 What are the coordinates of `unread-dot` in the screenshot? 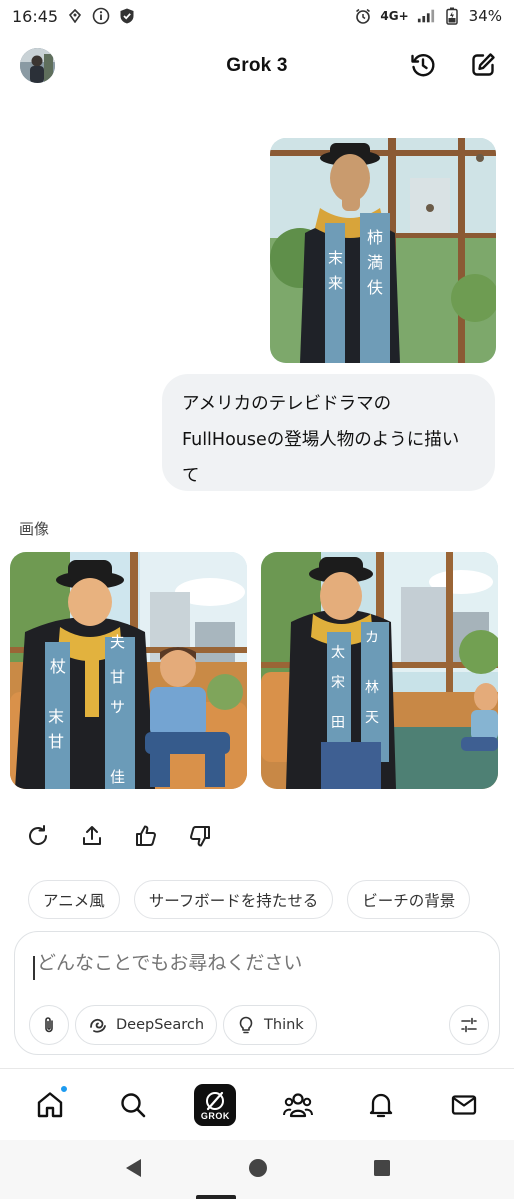 It's located at (63, 1088).